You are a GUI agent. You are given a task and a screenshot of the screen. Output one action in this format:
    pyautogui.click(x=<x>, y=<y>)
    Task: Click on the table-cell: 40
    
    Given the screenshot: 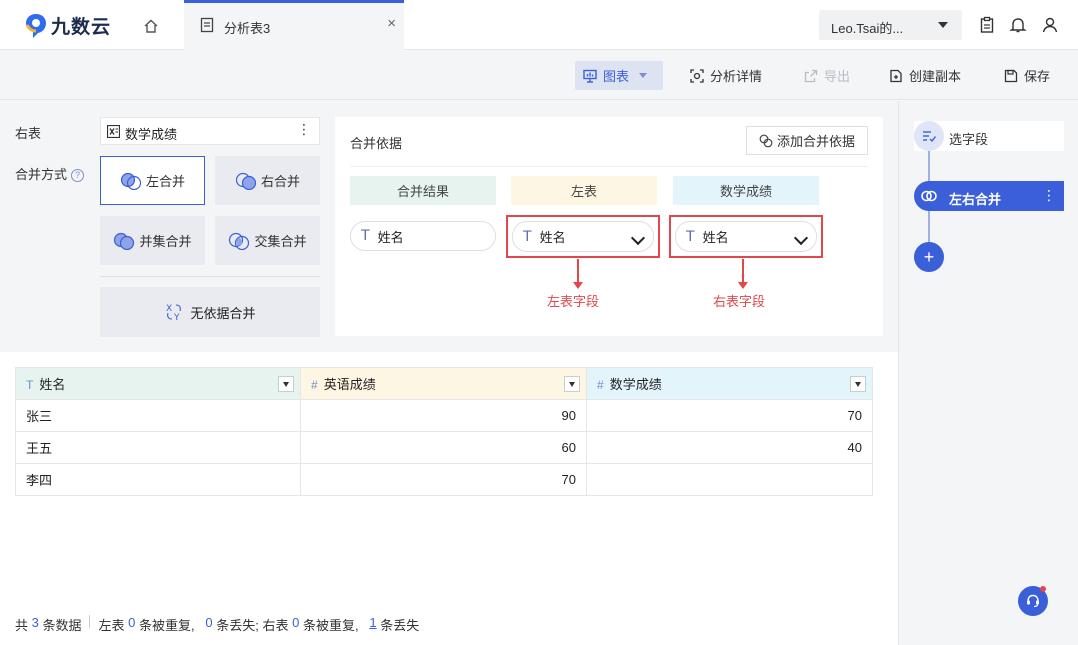 What is the action you would take?
    pyautogui.click(x=729, y=447)
    